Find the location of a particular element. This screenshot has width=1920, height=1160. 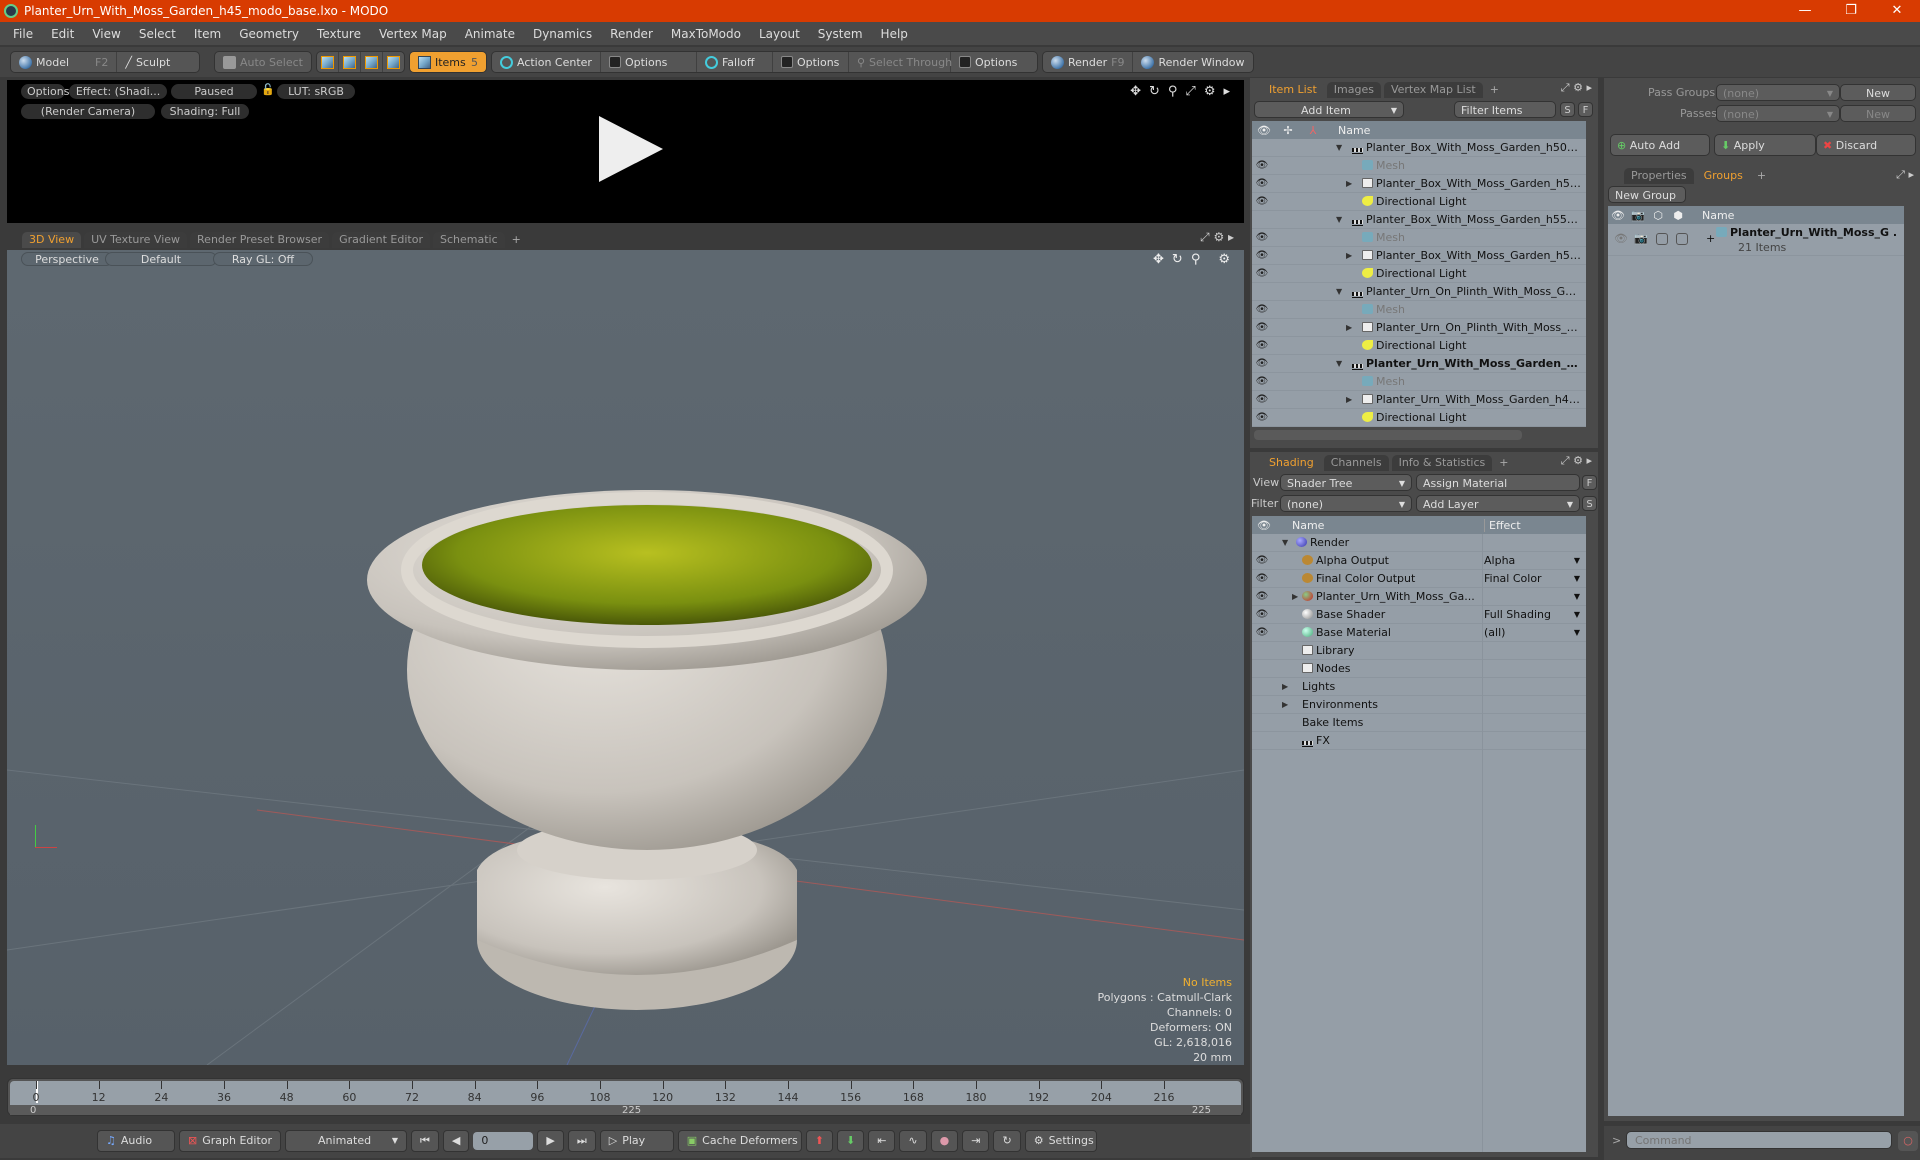

lock-column-icon: ⬡ is located at coordinates (1658, 215).